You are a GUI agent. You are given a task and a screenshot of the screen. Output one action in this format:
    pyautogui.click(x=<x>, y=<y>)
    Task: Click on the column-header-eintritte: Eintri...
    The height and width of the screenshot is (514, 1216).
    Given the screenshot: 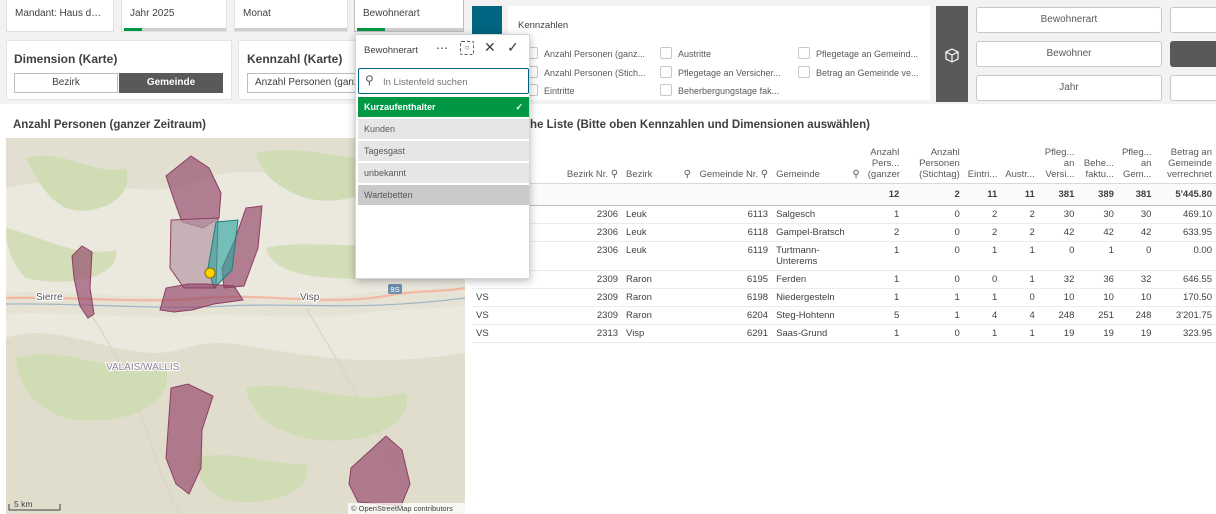 What is the action you would take?
    pyautogui.click(x=982, y=161)
    